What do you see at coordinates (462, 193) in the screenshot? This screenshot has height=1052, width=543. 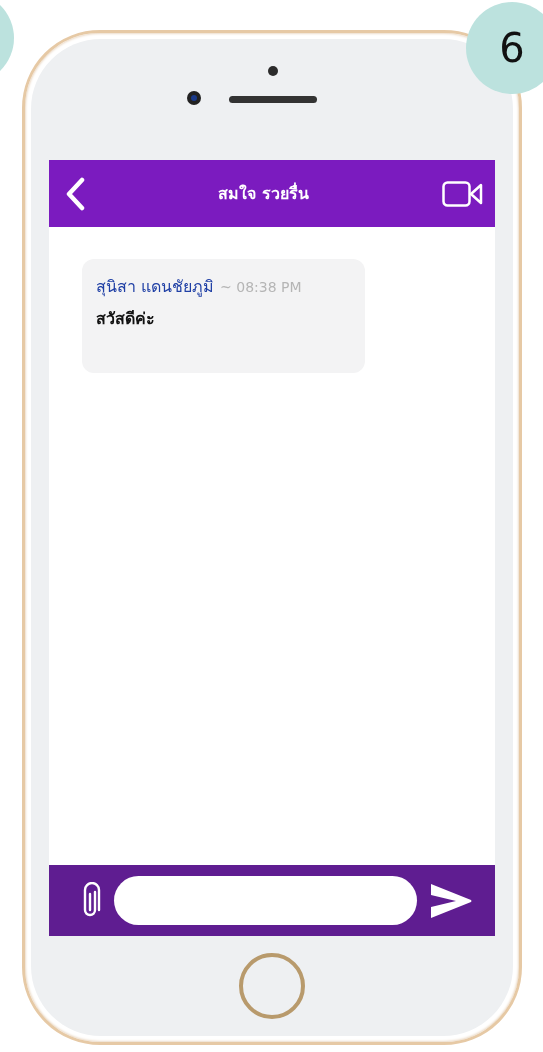 I see `video-camera-icon` at bounding box center [462, 193].